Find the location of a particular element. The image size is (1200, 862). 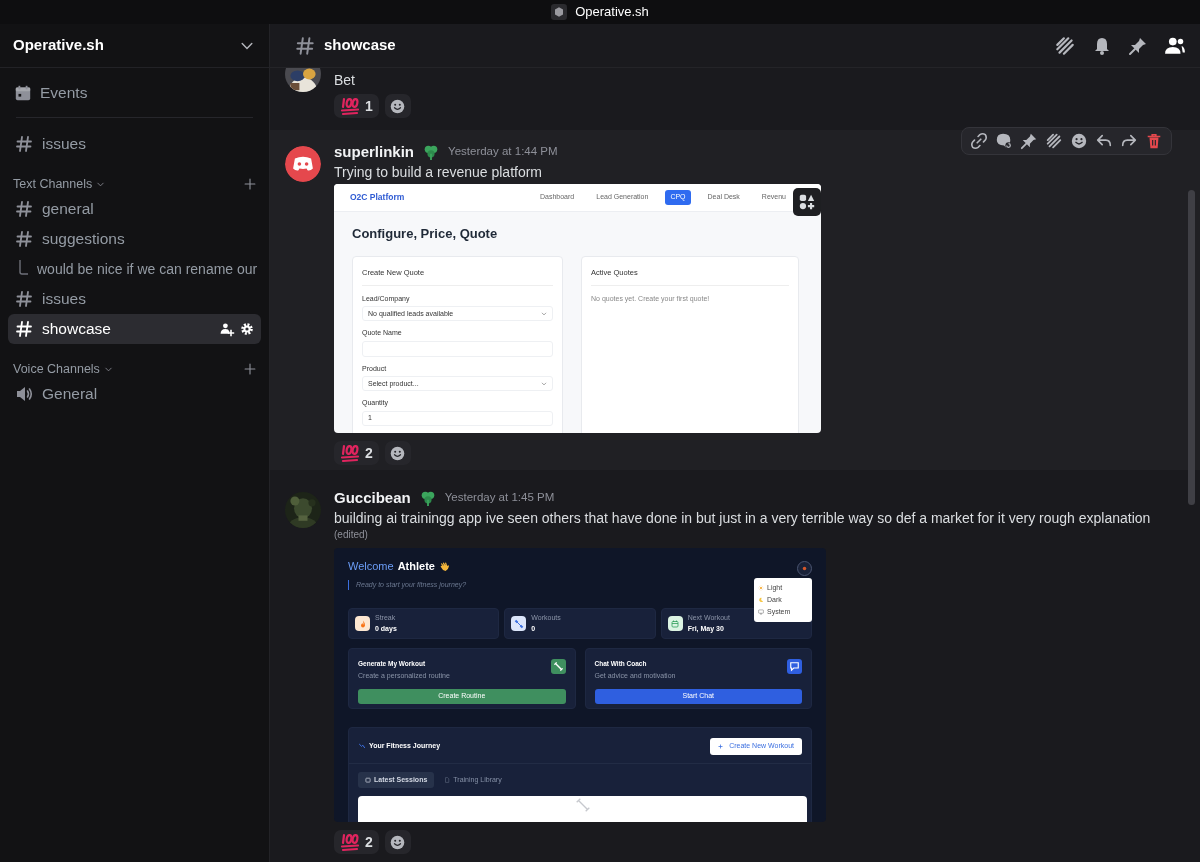

app-brand: O2C Platform is located at coordinates (377, 197).